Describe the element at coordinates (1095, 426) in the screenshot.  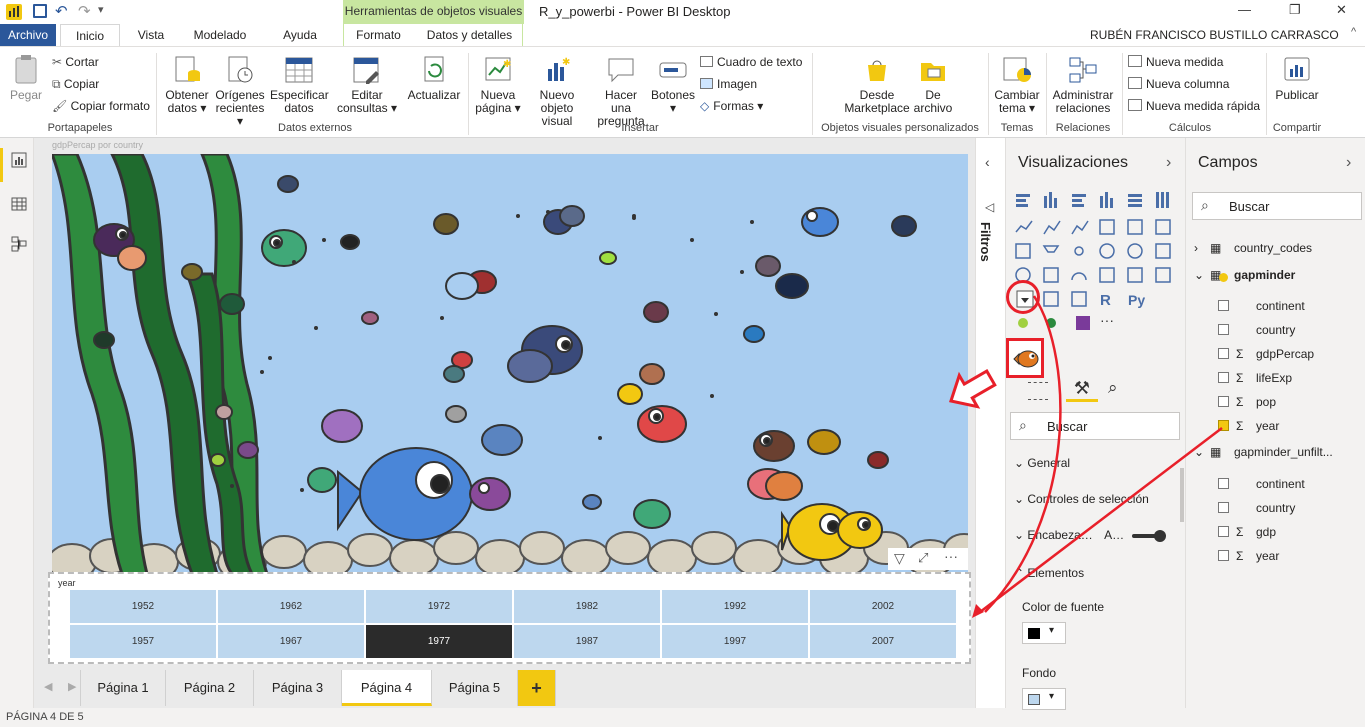
I see `format-search-box: ⌕ Buscar` at that location.